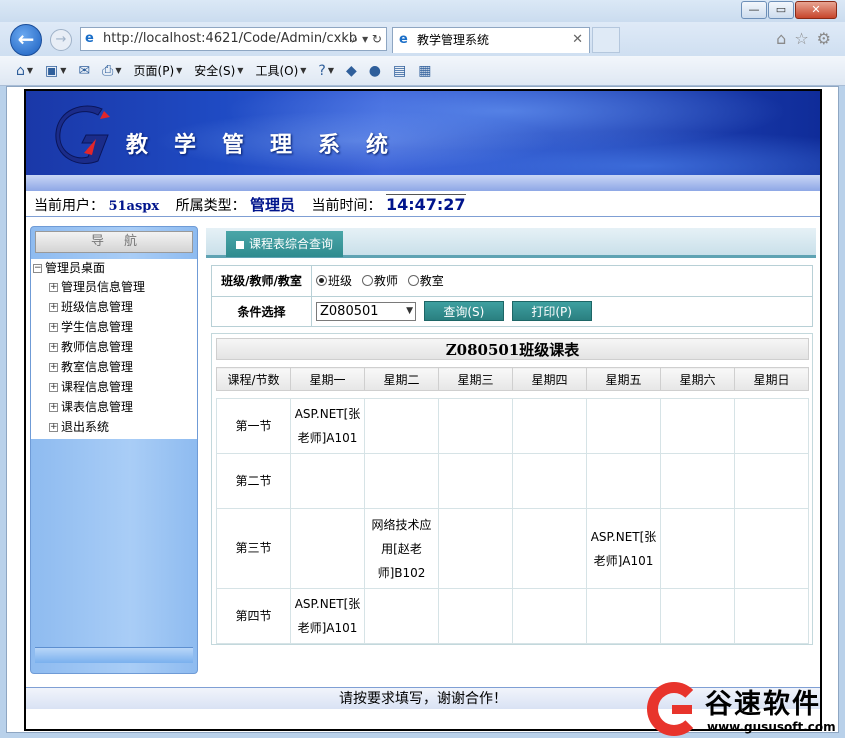 The width and height of the screenshot is (845, 738). What do you see at coordinates (413, 281) in the screenshot?
I see `radio-room-button` at bounding box center [413, 281].